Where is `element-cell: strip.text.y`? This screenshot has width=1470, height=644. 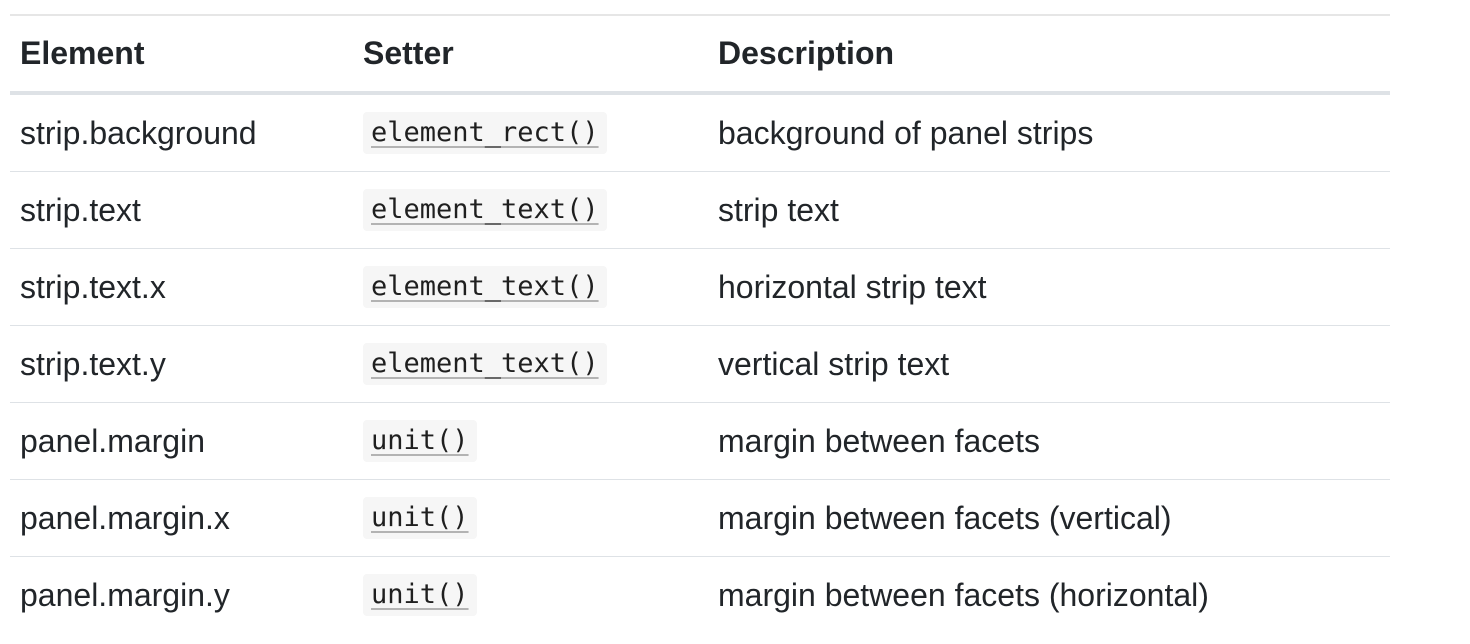
element-cell: strip.text.y is located at coordinates (181, 364).